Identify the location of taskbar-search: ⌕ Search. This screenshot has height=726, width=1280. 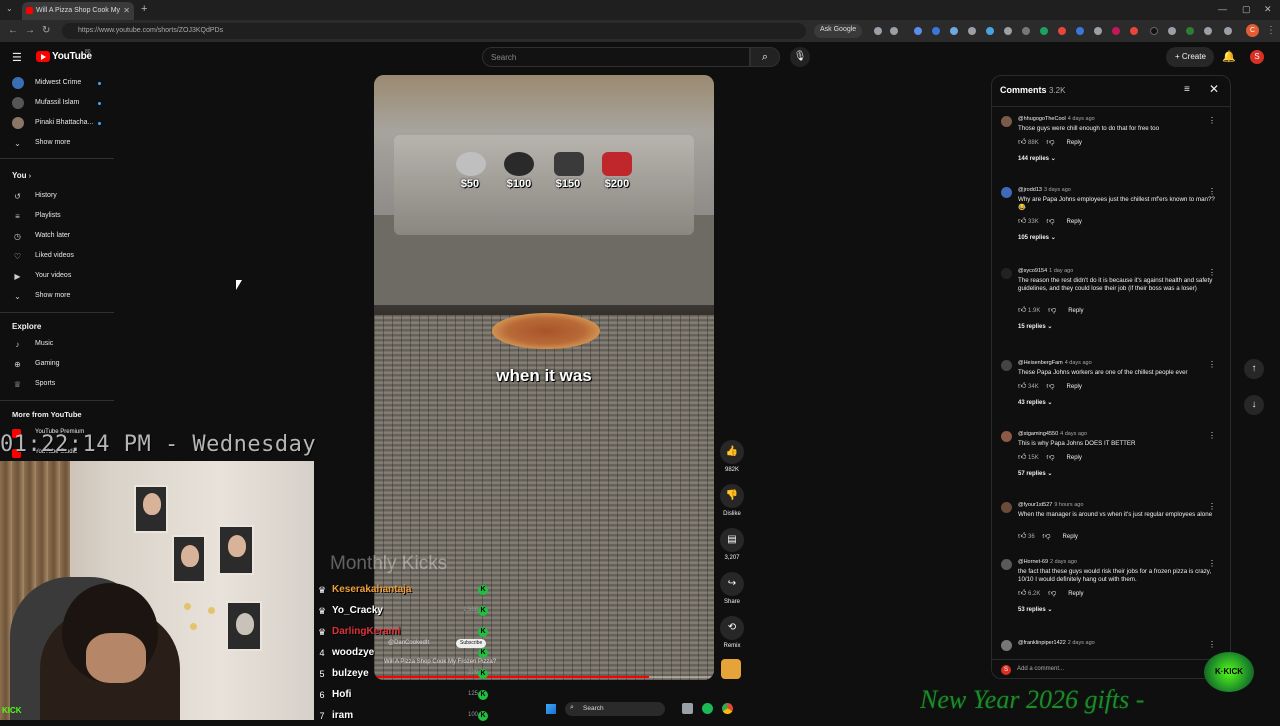
(615, 709).